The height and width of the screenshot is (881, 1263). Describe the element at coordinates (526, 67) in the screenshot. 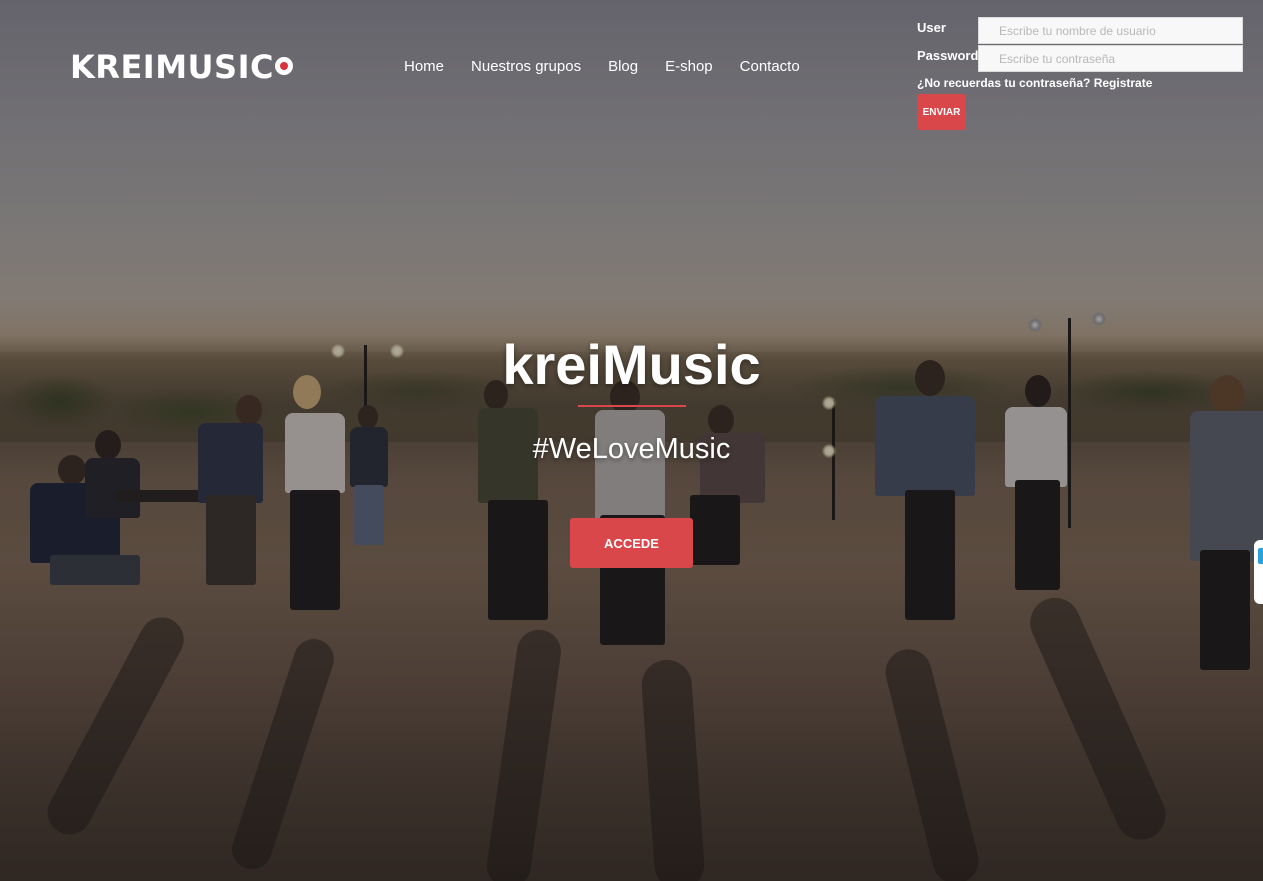

I see `nav-nuestros-grupos: Nuestros grupos` at that location.